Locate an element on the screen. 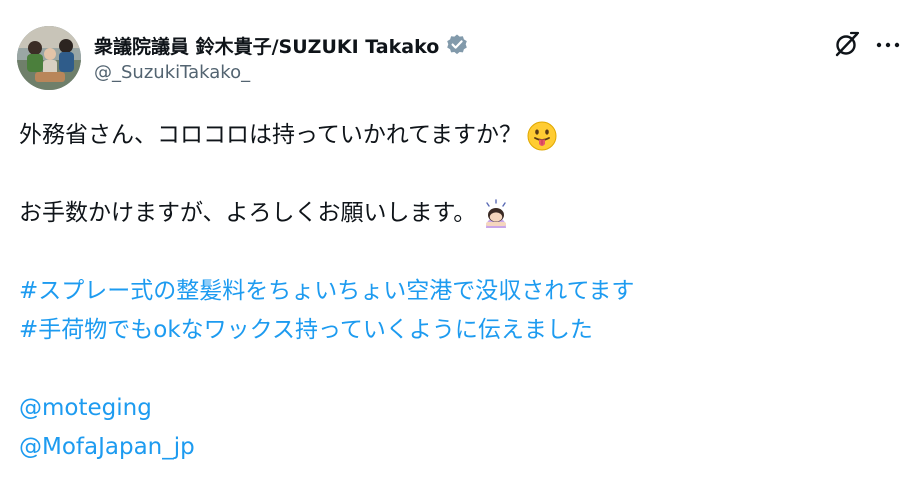 The height and width of the screenshot is (477, 922). hashtag-link: #手荷物でもokなワックス持っていくように伝えました is located at coordinates (306, 330).